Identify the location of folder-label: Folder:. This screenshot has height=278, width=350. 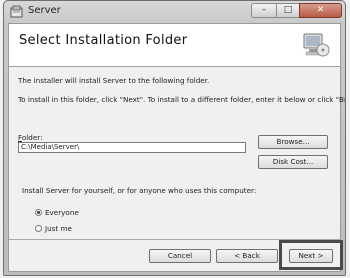
(30, 137).